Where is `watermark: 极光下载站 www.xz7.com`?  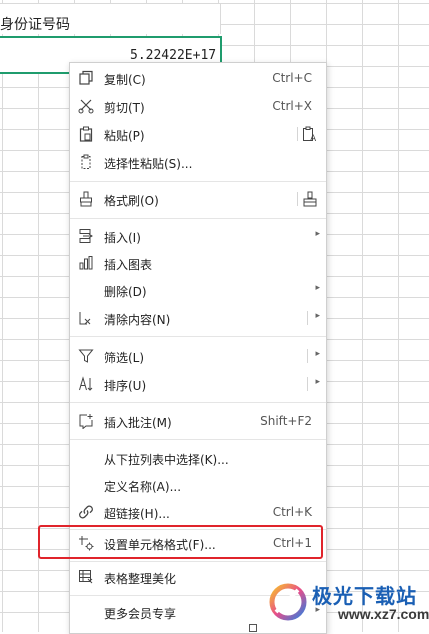 watermark: 极光下载站 www.xz7.com is located at coordinates (348, 604).